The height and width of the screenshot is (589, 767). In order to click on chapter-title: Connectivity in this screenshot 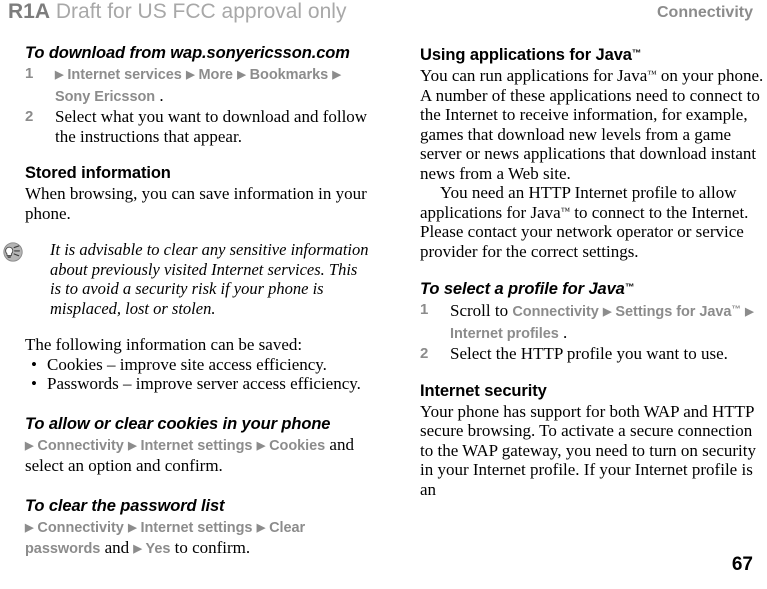, I will do `click(704, 12)`.